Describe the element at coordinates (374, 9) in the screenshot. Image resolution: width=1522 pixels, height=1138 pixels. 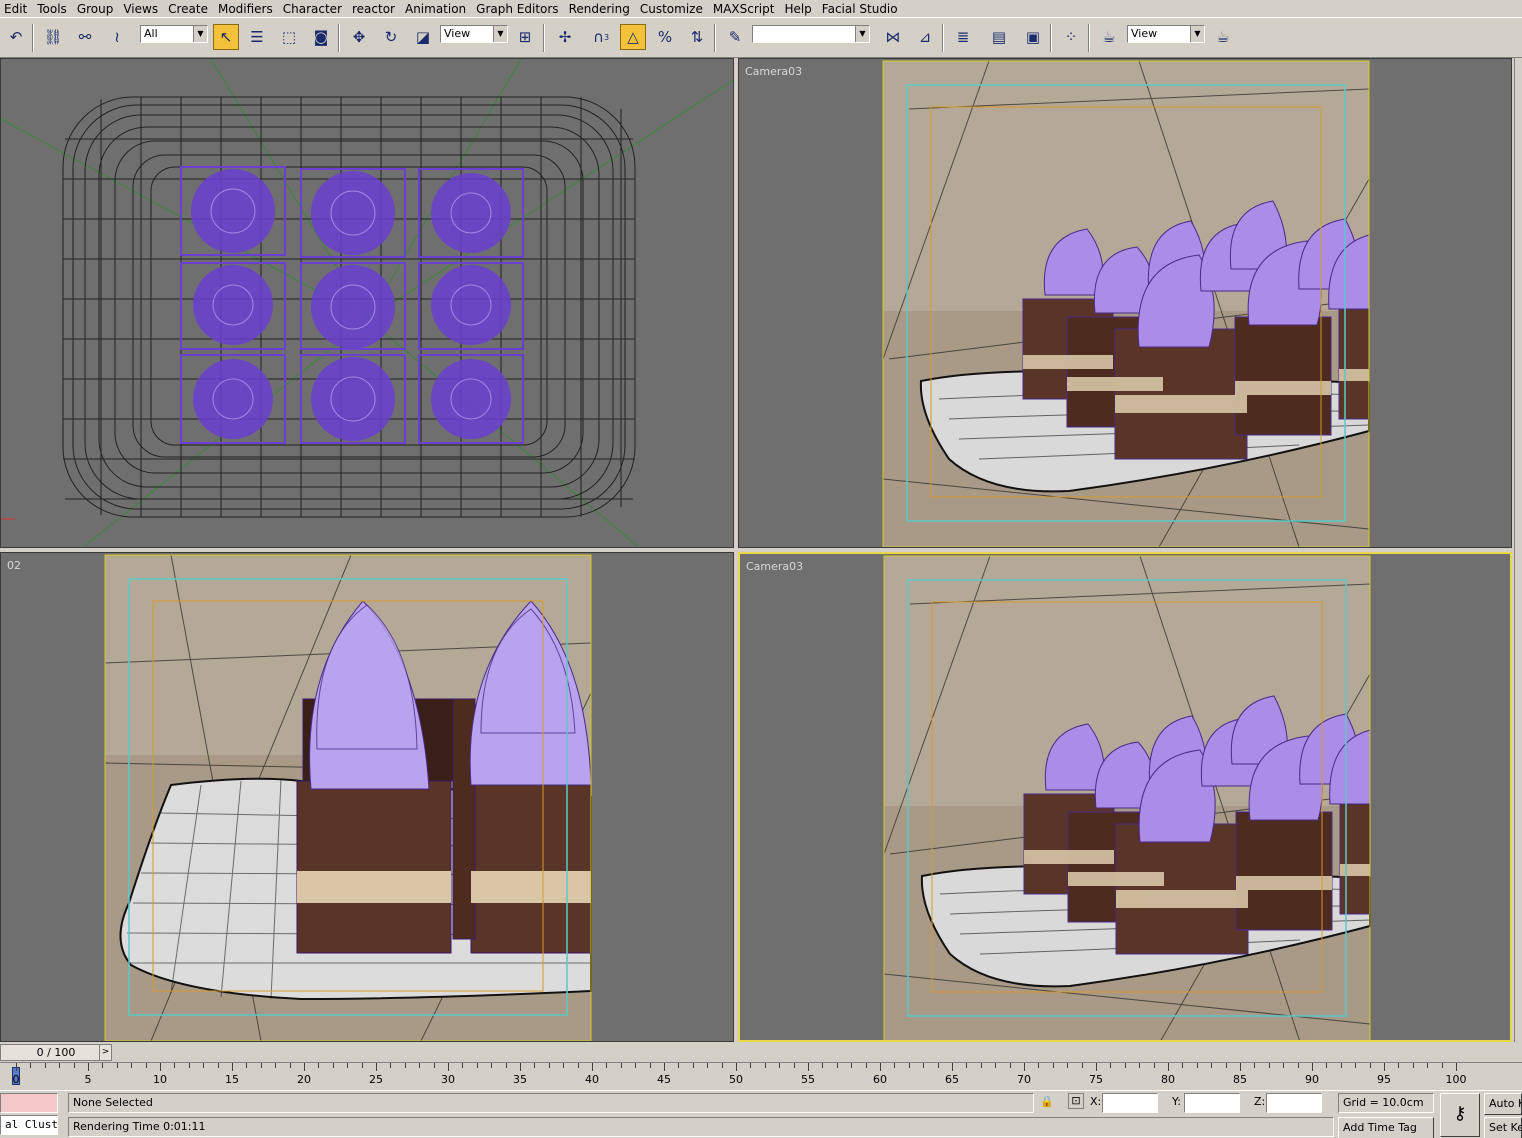
I see `menu-reactor: reactor` at that location.